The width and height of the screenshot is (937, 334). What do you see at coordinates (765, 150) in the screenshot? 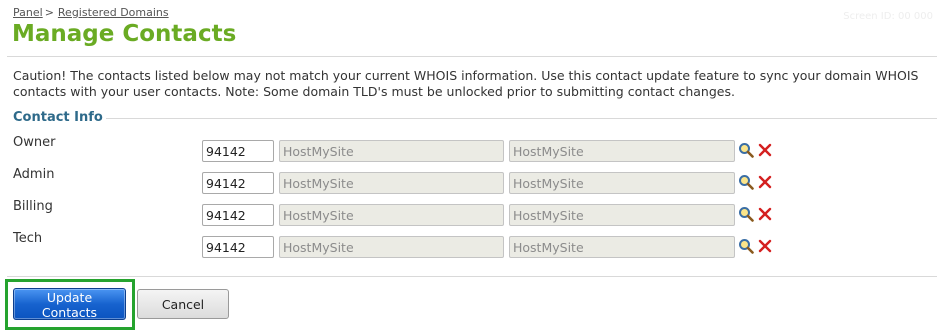
I see `owner-delete-icon` at bounding box center [765, 150].